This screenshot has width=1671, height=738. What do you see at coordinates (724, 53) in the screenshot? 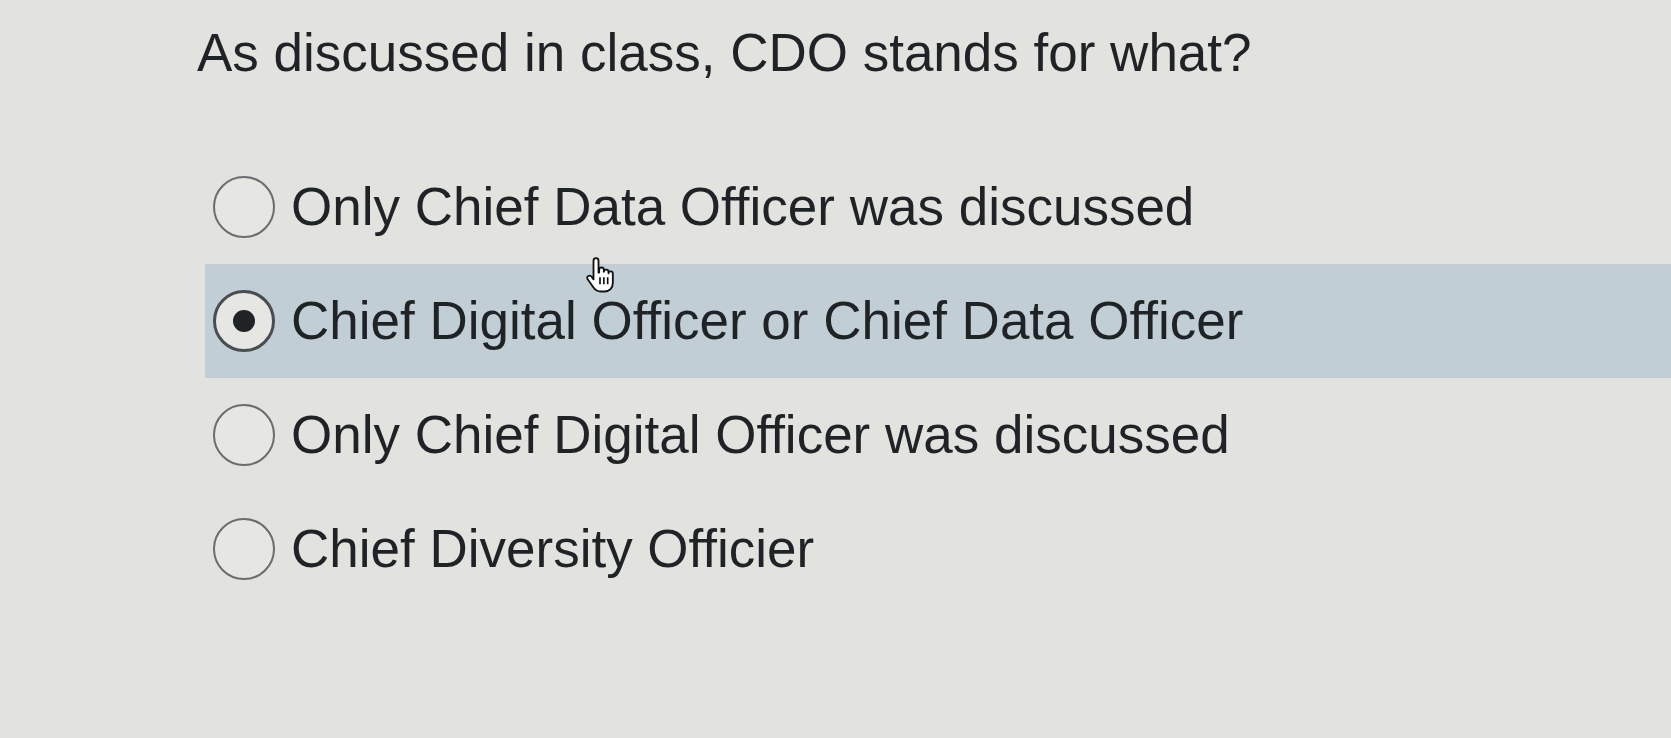
I see `question-text: As discussed in class, CDO stands for what?` at bounding box center [724, 53].